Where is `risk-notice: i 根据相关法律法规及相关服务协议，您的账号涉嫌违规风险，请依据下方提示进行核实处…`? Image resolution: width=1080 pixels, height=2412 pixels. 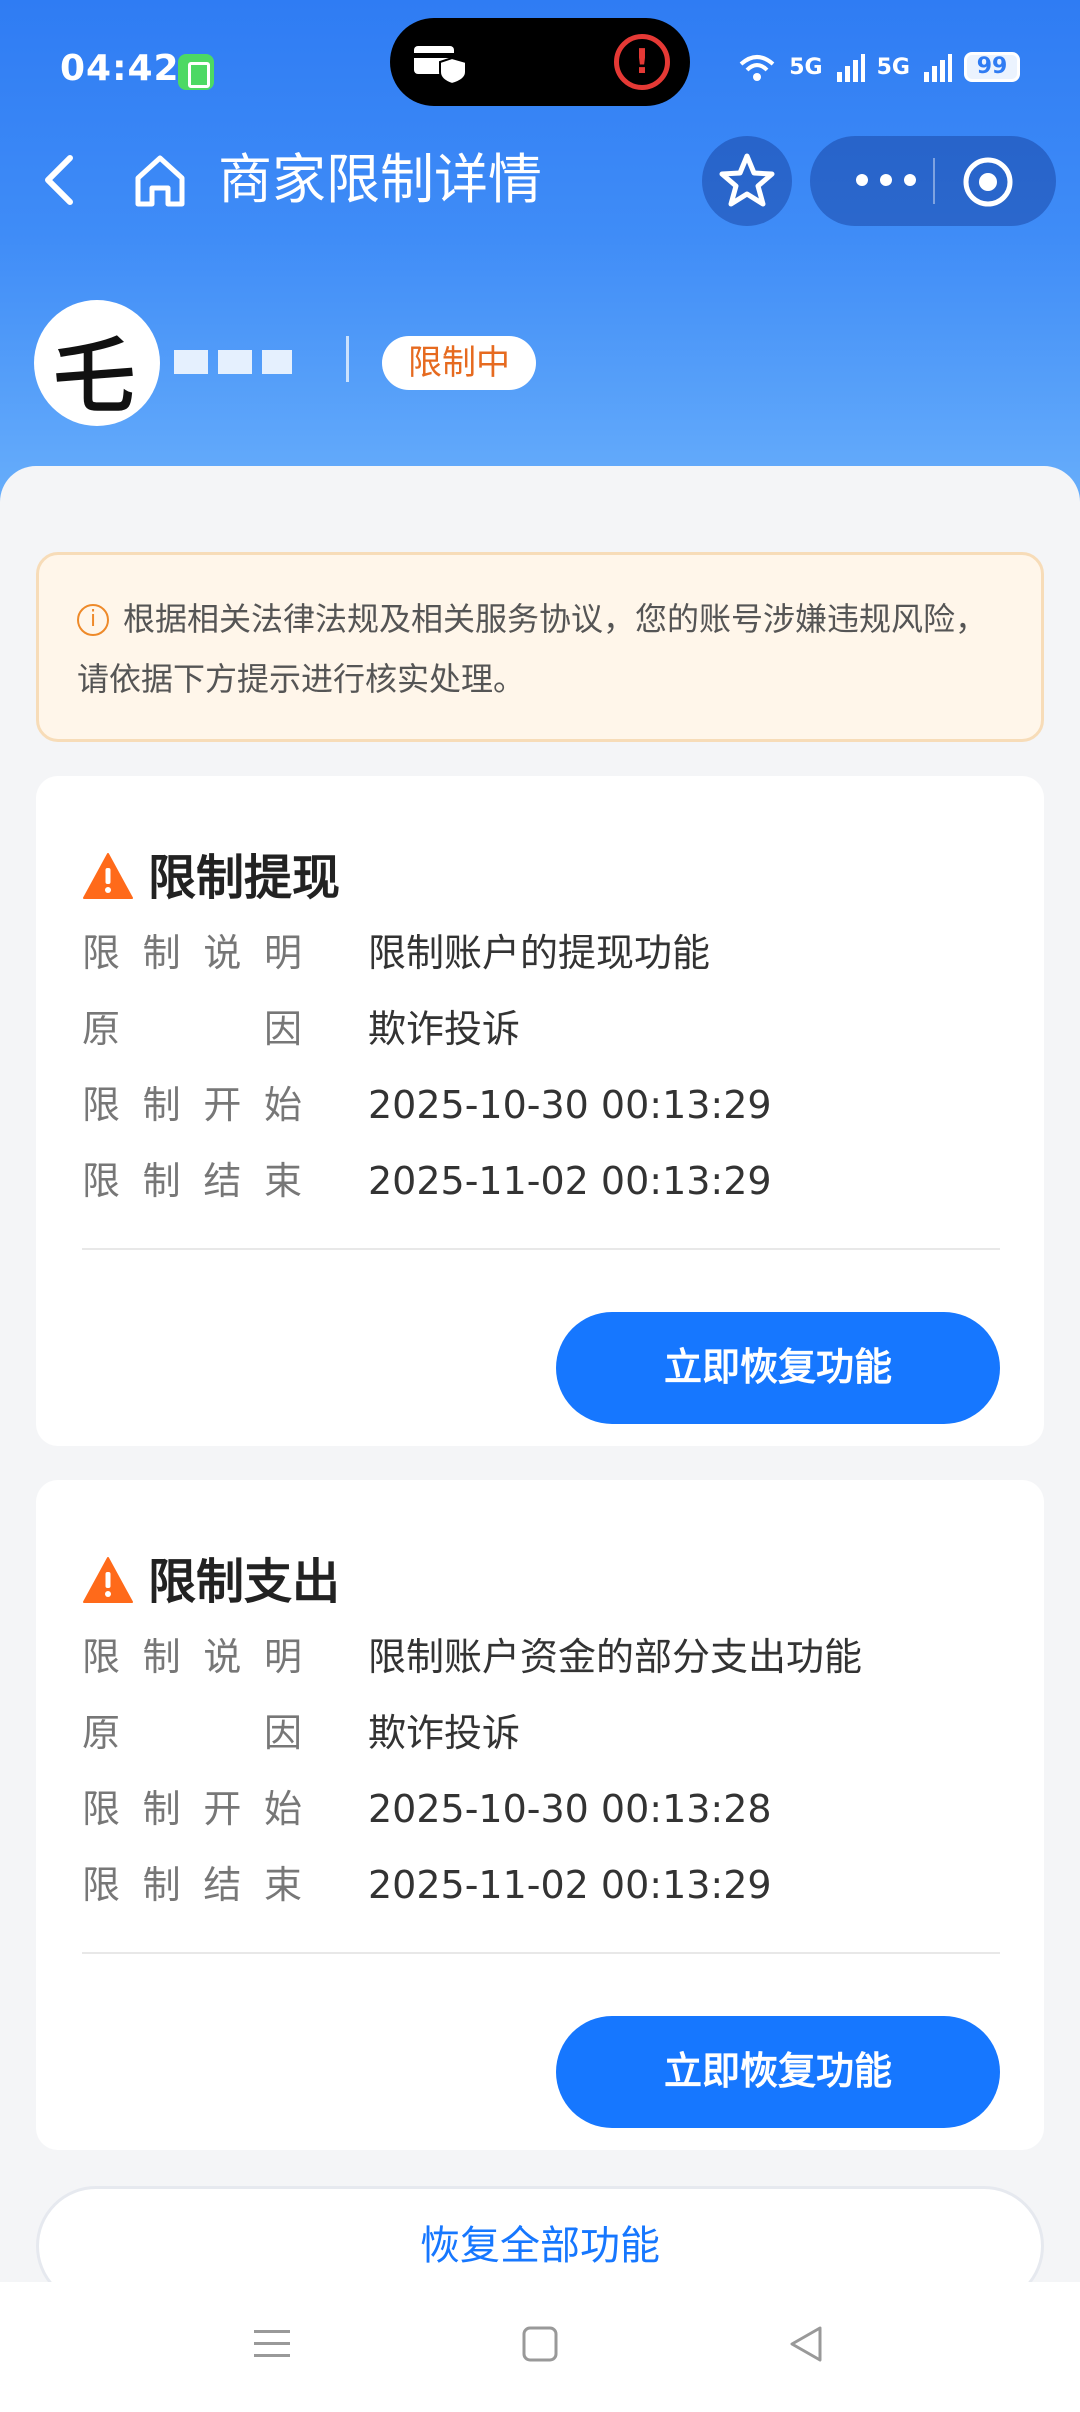
risk-notice: i 根据相关法律法规及相关服务协议，您的账号涉嫌违规风险，请依据下方提示进行核实处… is located at coordinates (540, 647).